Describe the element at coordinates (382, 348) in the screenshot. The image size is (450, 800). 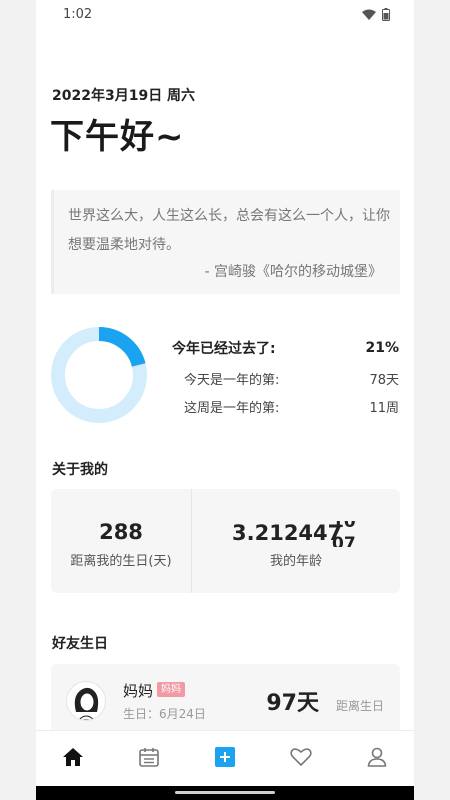
I see `year-passed-value: 21%` at that location.